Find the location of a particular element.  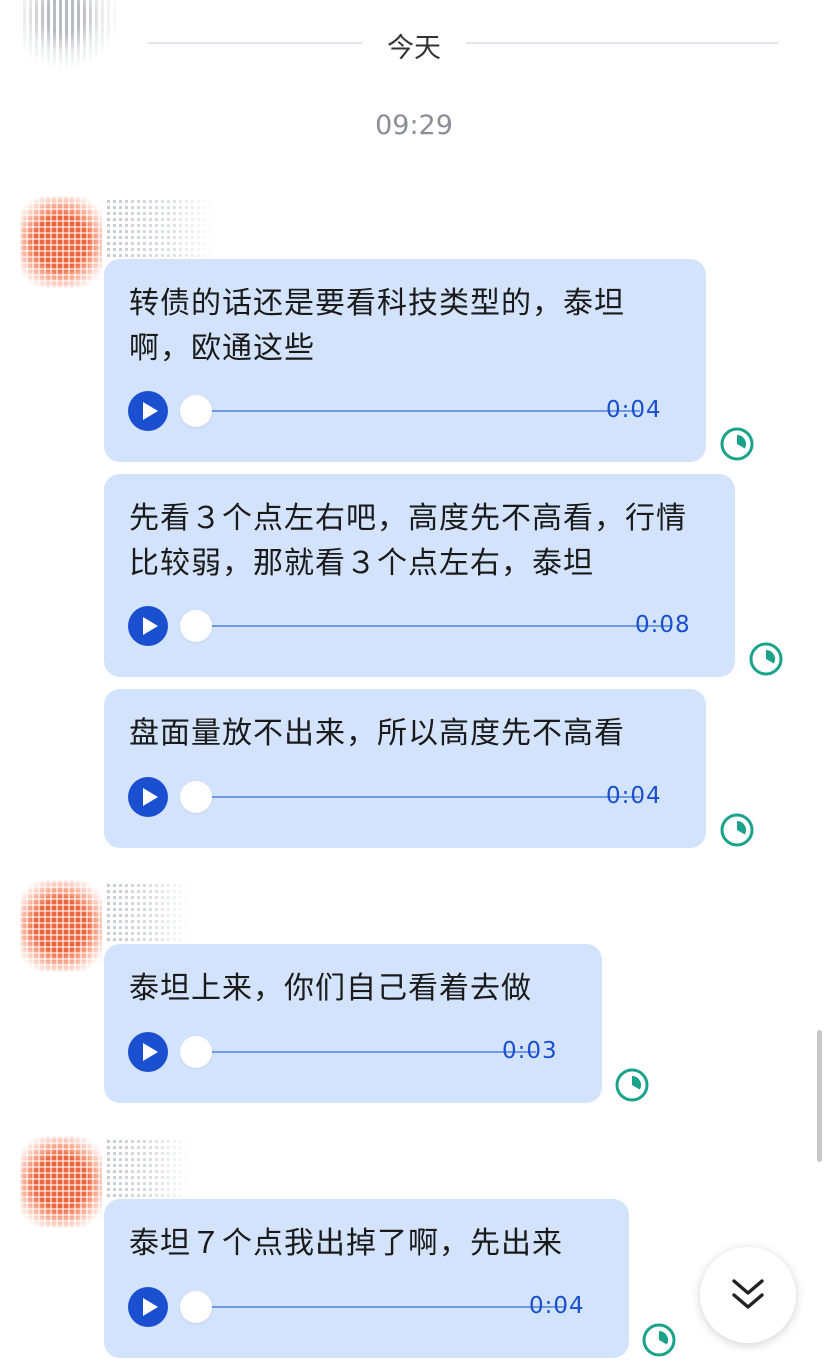

scrollbar is located at coordinates (819, 1096).